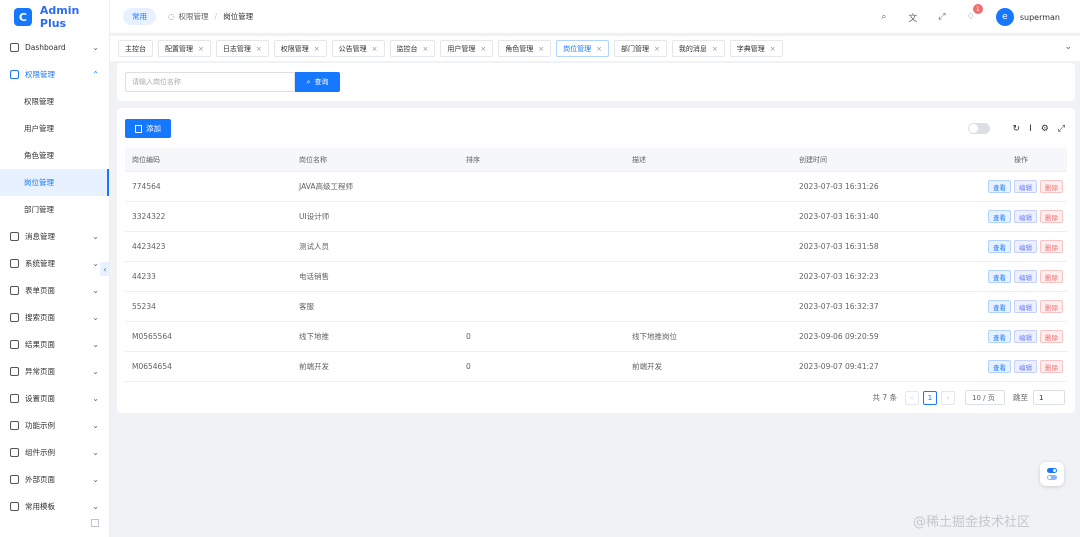  I want to click on tab: 日志管理 ×, so click(242, 48).